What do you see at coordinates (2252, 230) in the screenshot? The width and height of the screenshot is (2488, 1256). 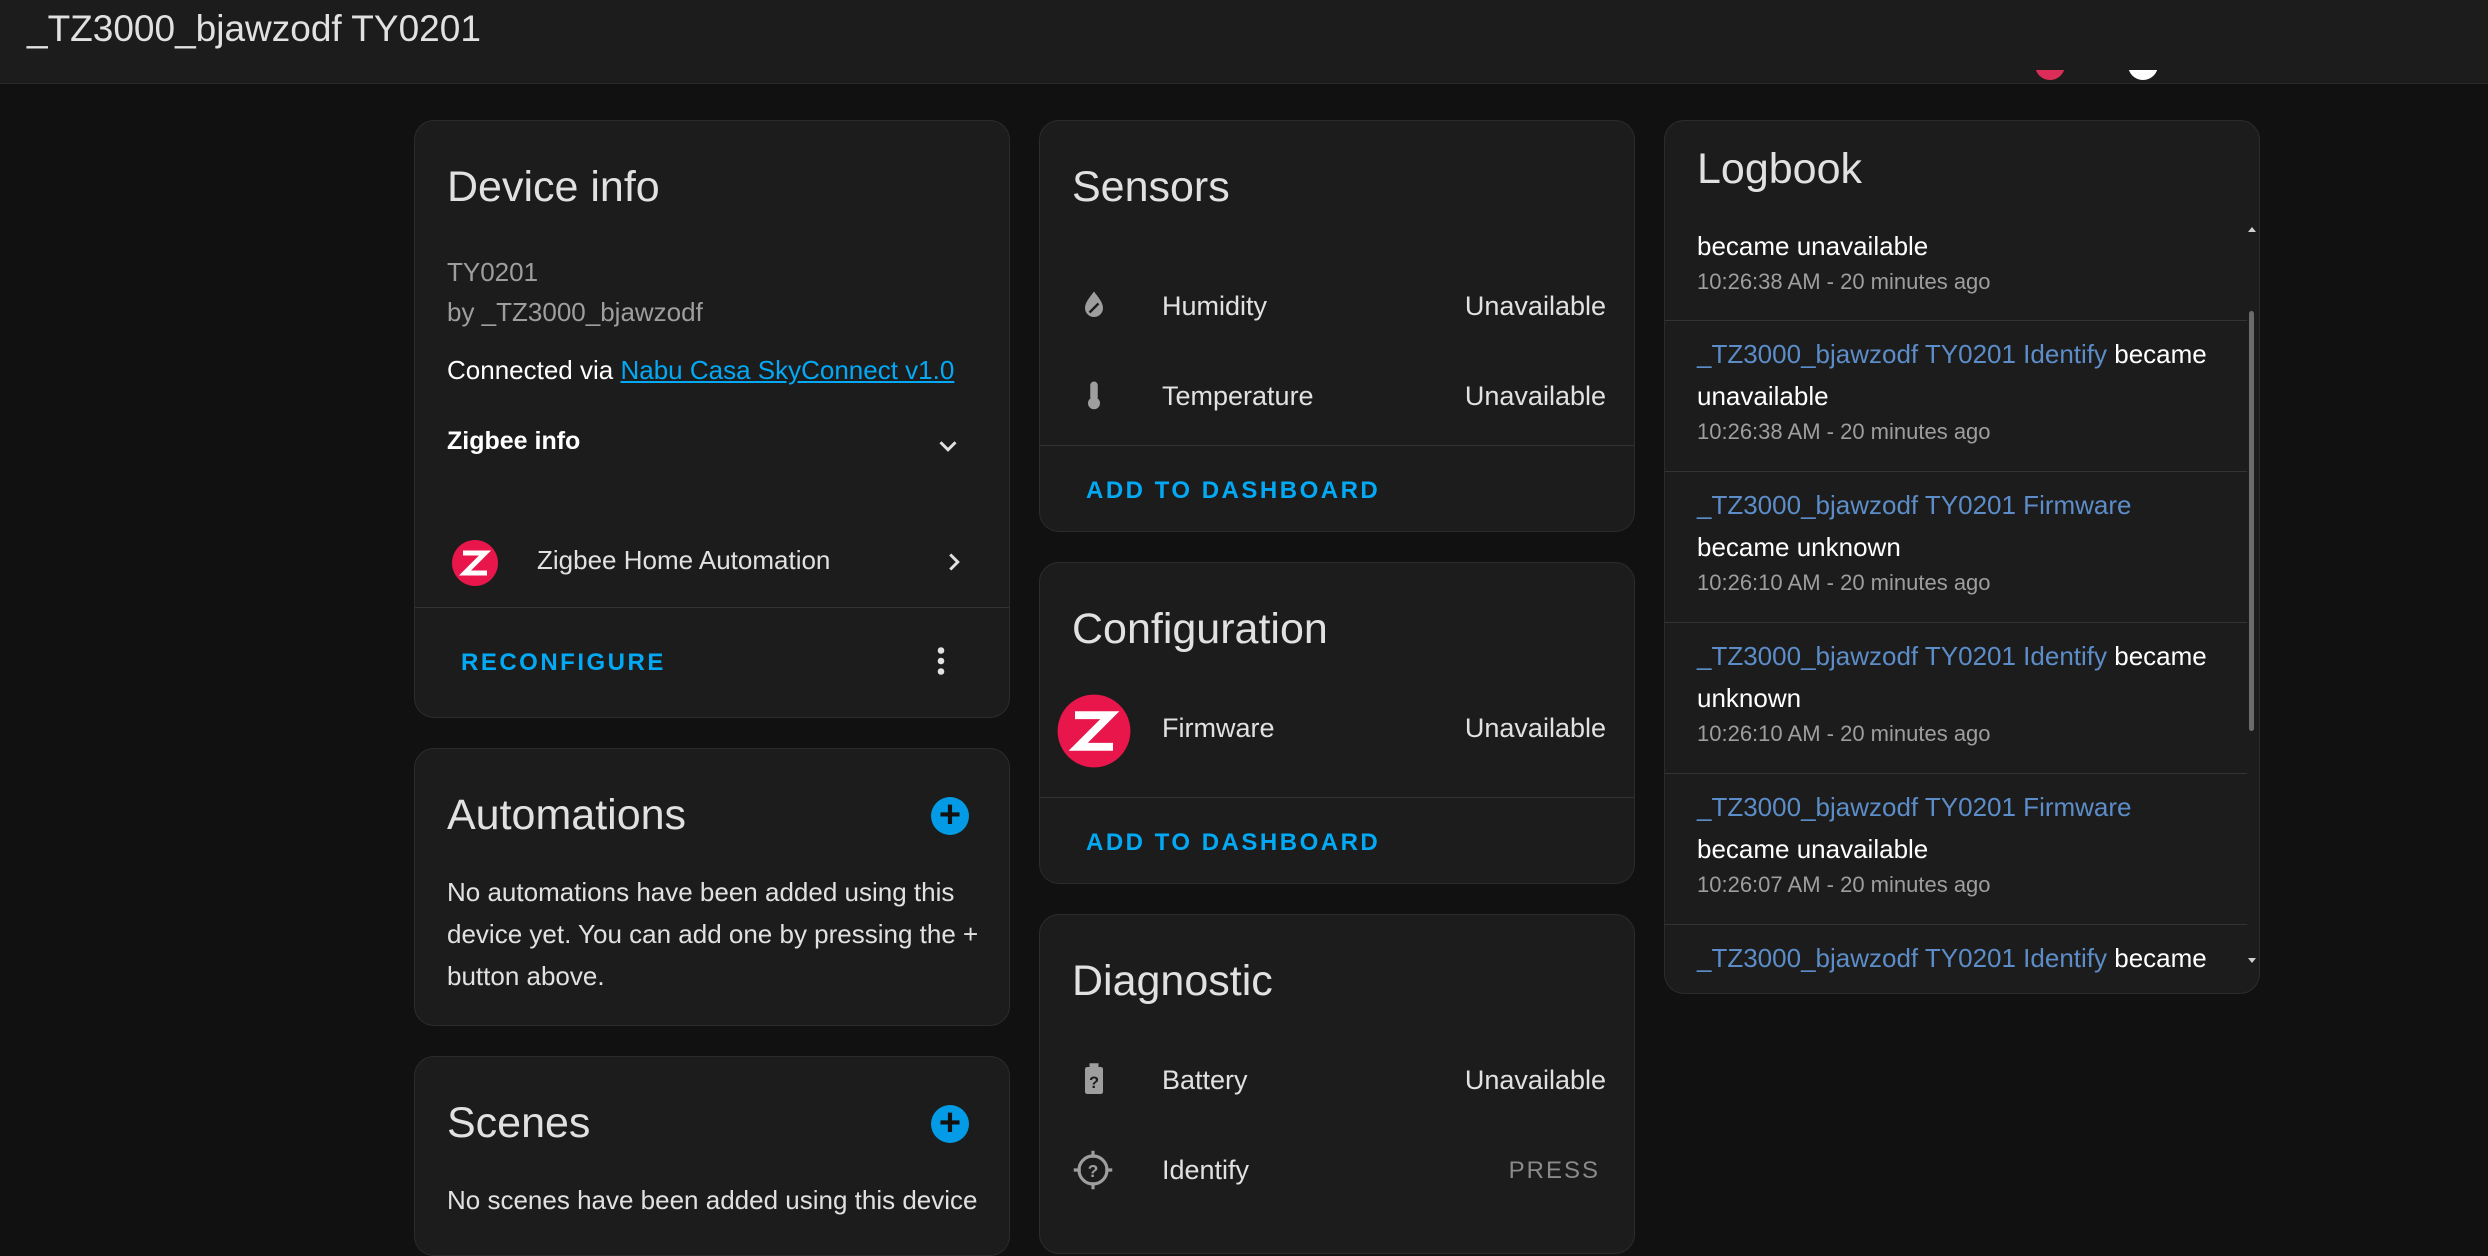 I see `scroll-up-arrow-icon` at bounding box center [2252, 230].